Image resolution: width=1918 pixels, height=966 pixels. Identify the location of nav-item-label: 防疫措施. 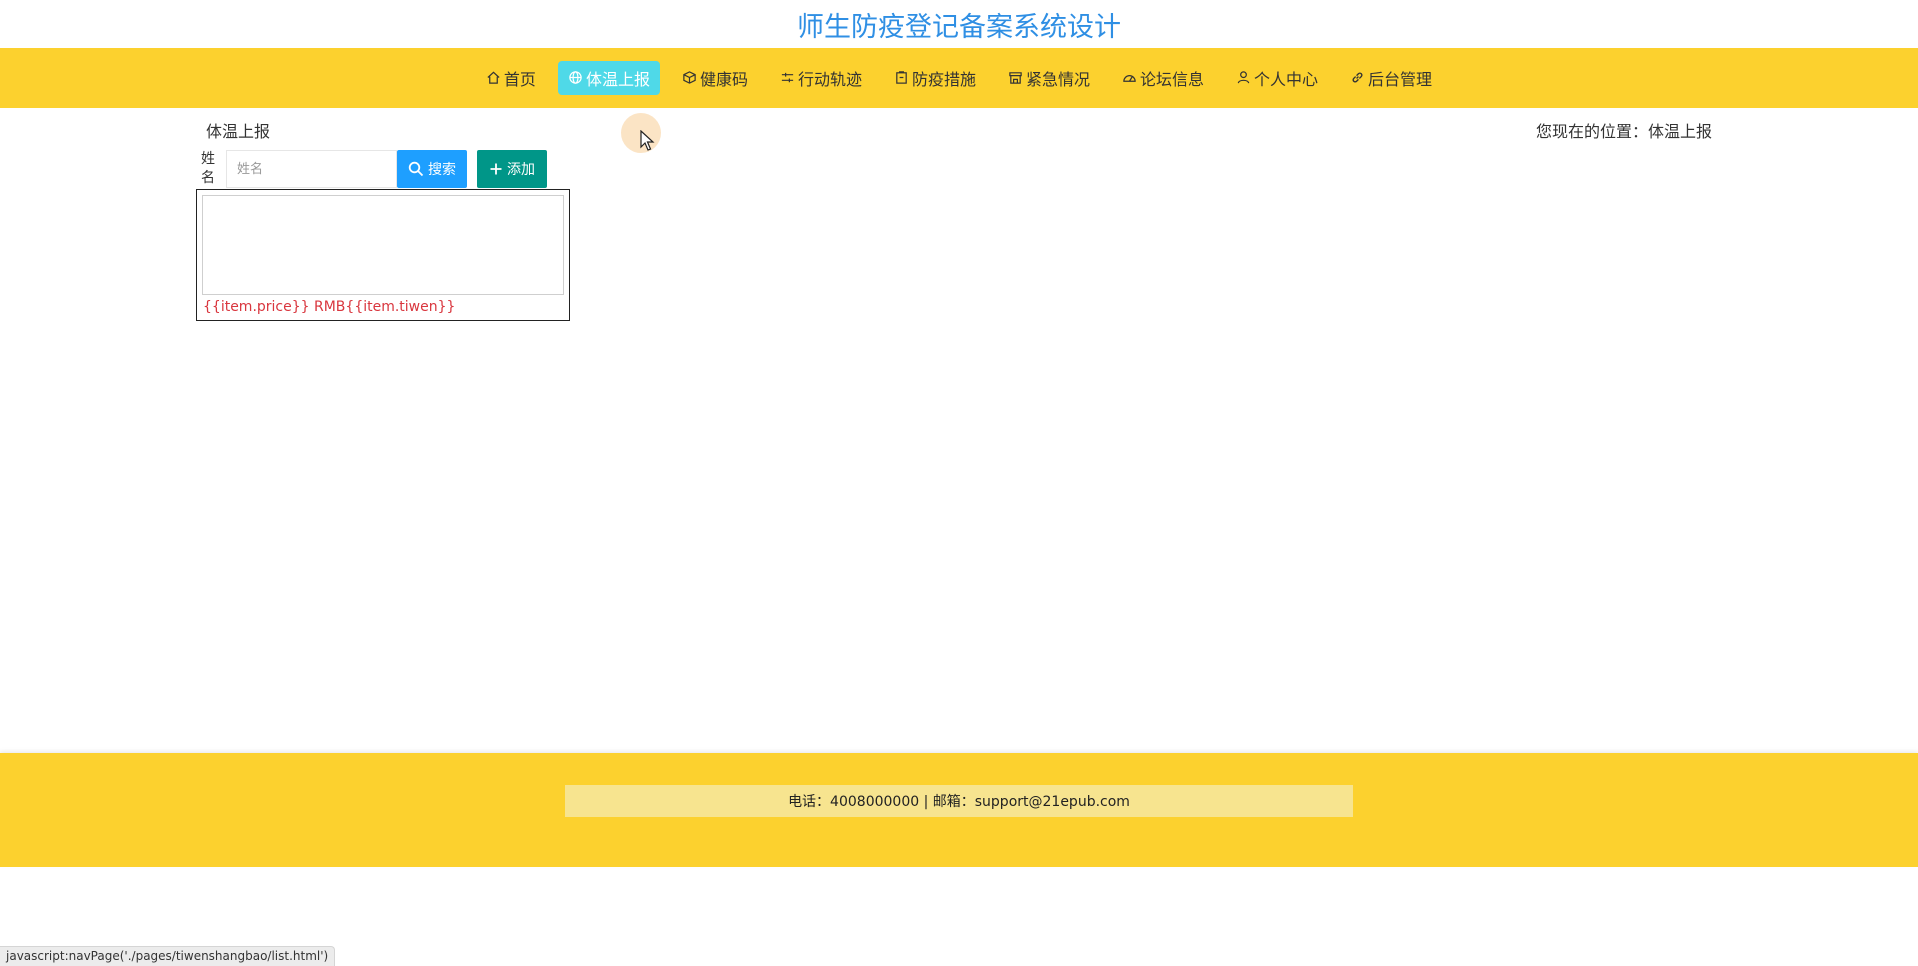
(943, 79).